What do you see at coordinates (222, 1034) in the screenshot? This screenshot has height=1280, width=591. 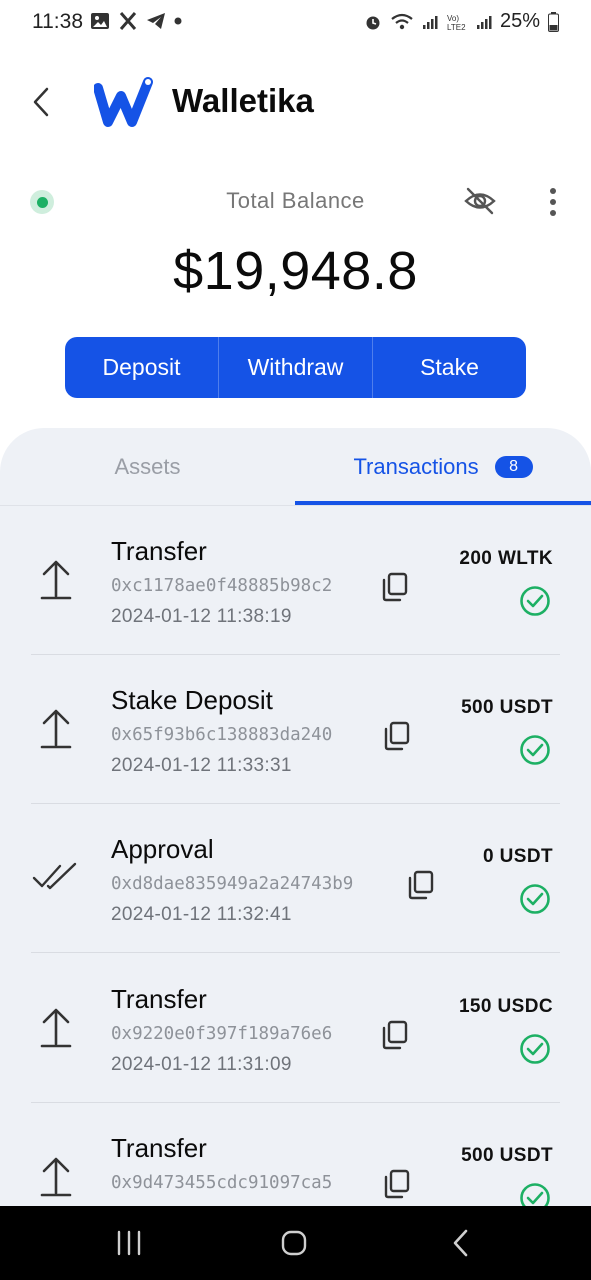 I see `transaction-hash: 0x9220e0f397f189a76e6` at bounding box center [222, 1034].